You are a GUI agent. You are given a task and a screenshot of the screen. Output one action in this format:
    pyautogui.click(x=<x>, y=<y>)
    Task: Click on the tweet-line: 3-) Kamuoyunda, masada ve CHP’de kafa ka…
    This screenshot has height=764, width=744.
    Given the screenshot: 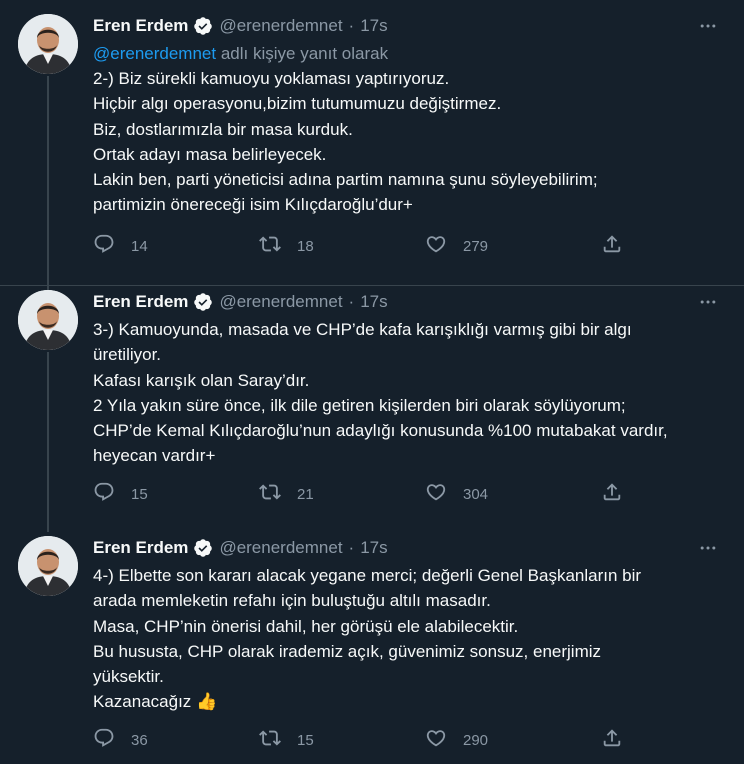 What is the action you would take?
    pyautogui.click(x=362, y=329)
    